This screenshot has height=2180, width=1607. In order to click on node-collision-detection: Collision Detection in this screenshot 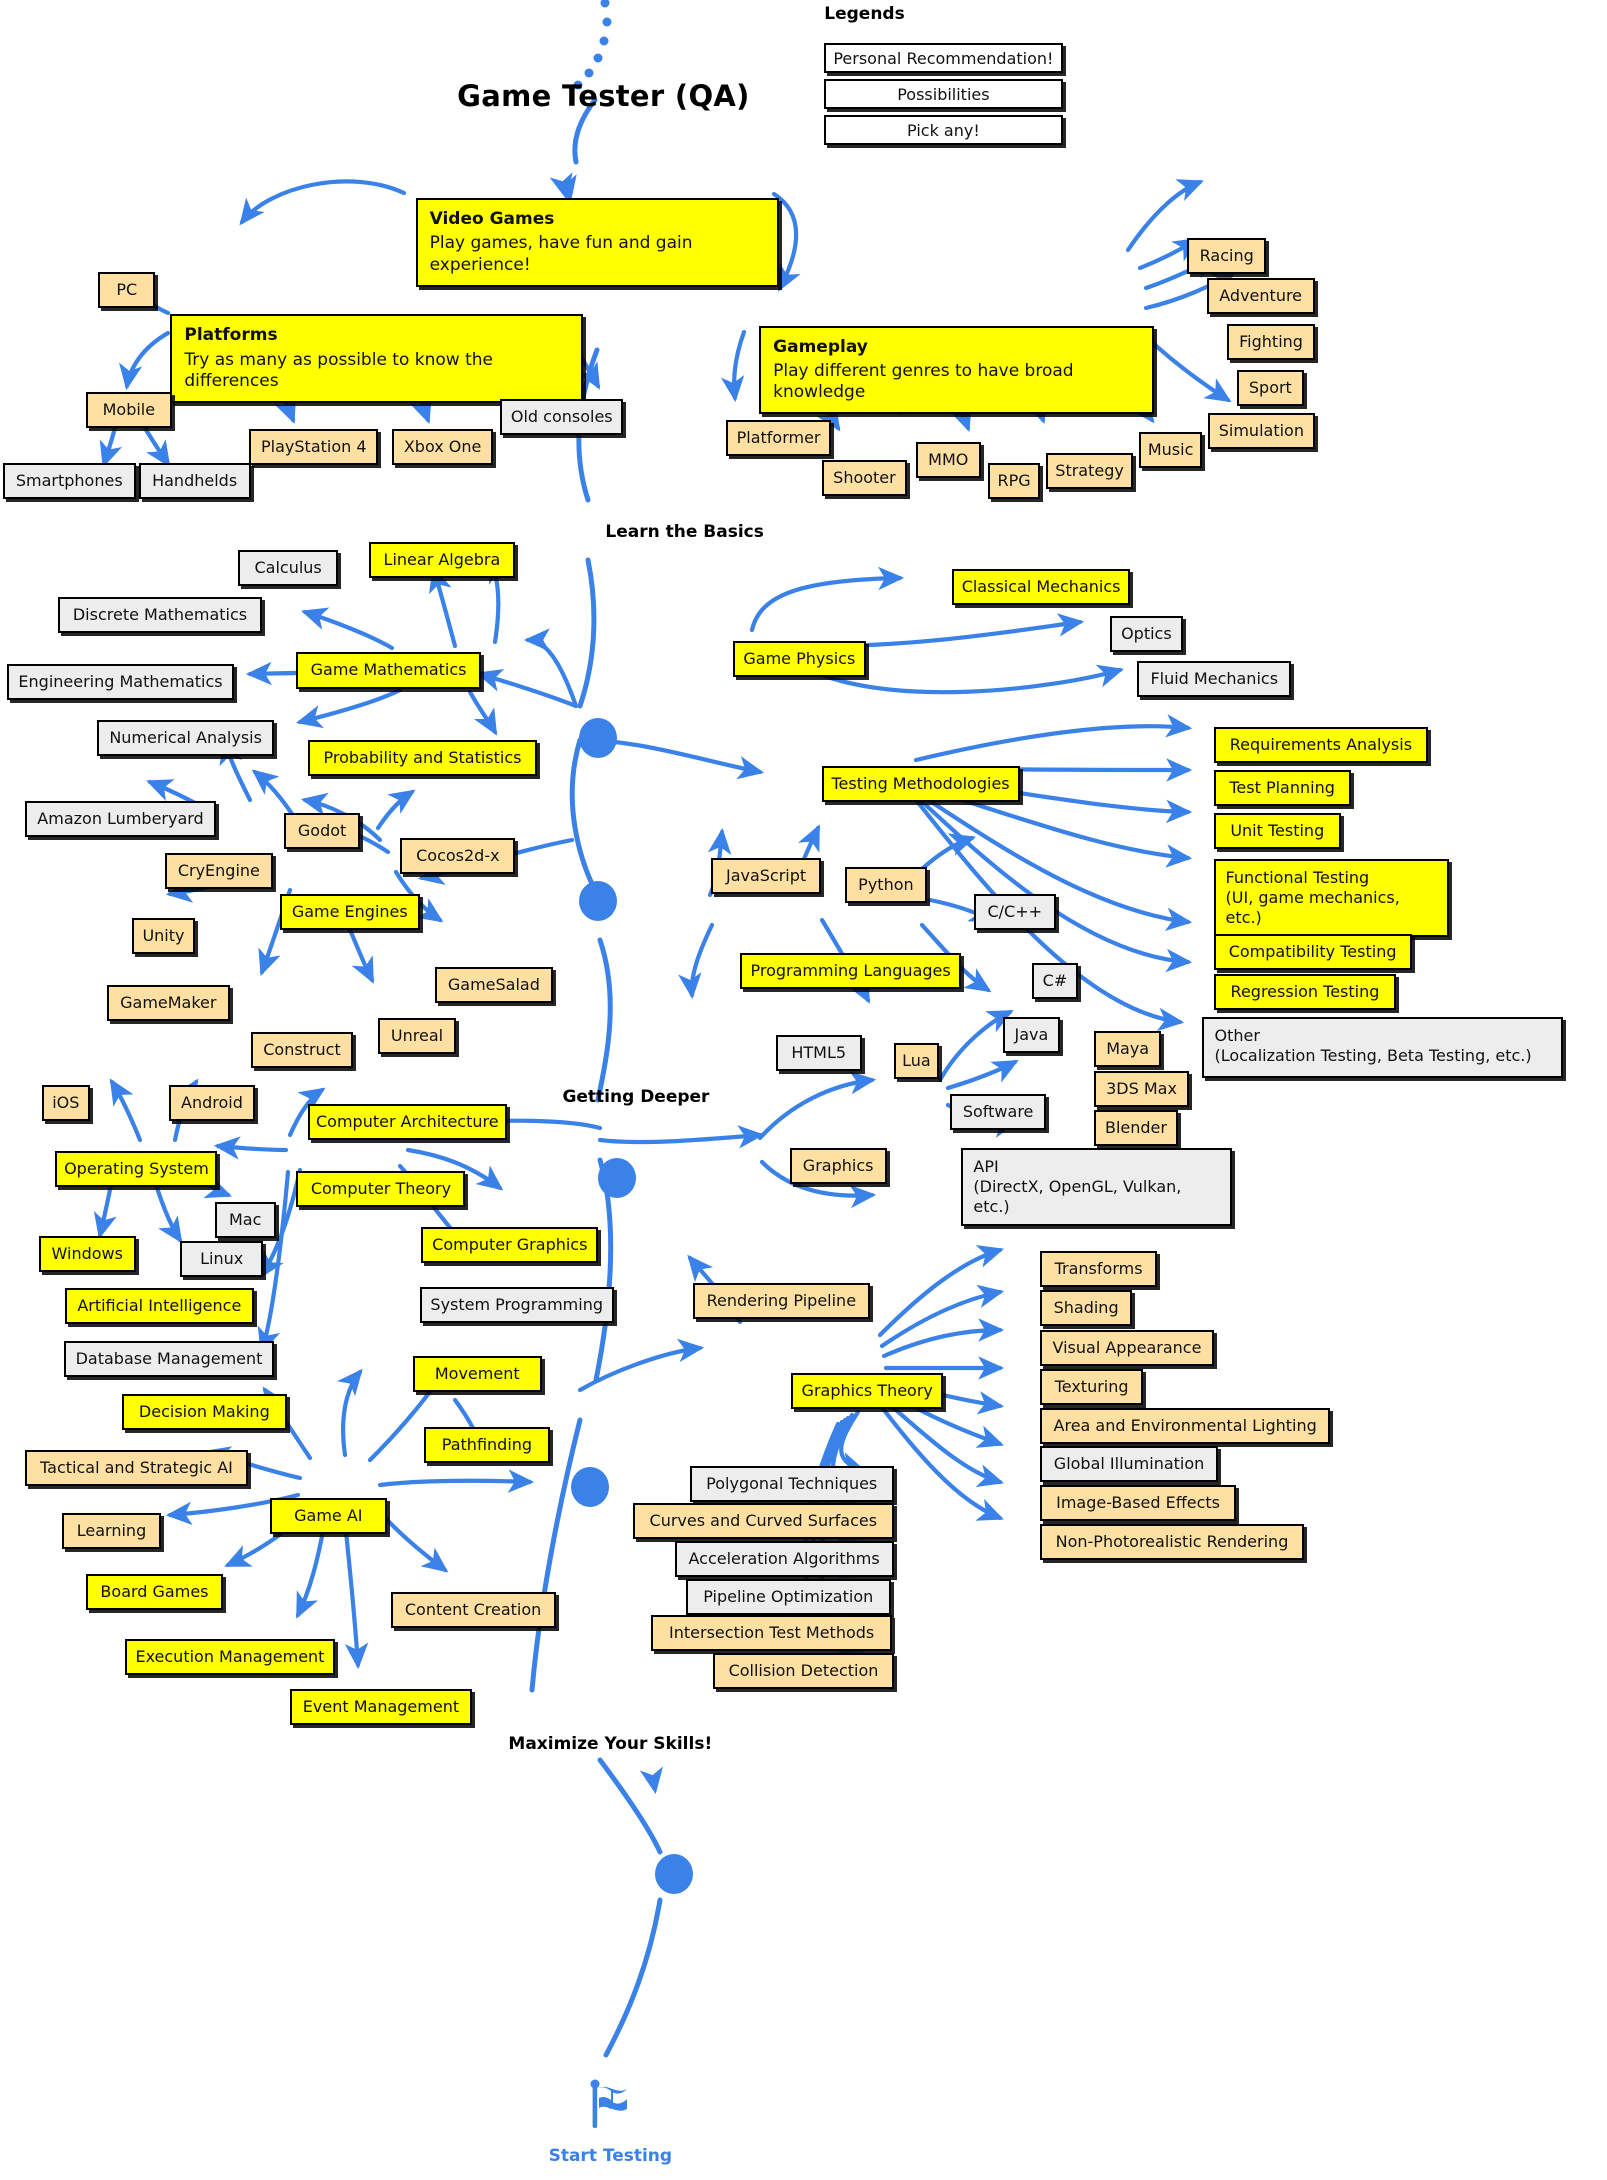, I will do `click(803, 1670)`.